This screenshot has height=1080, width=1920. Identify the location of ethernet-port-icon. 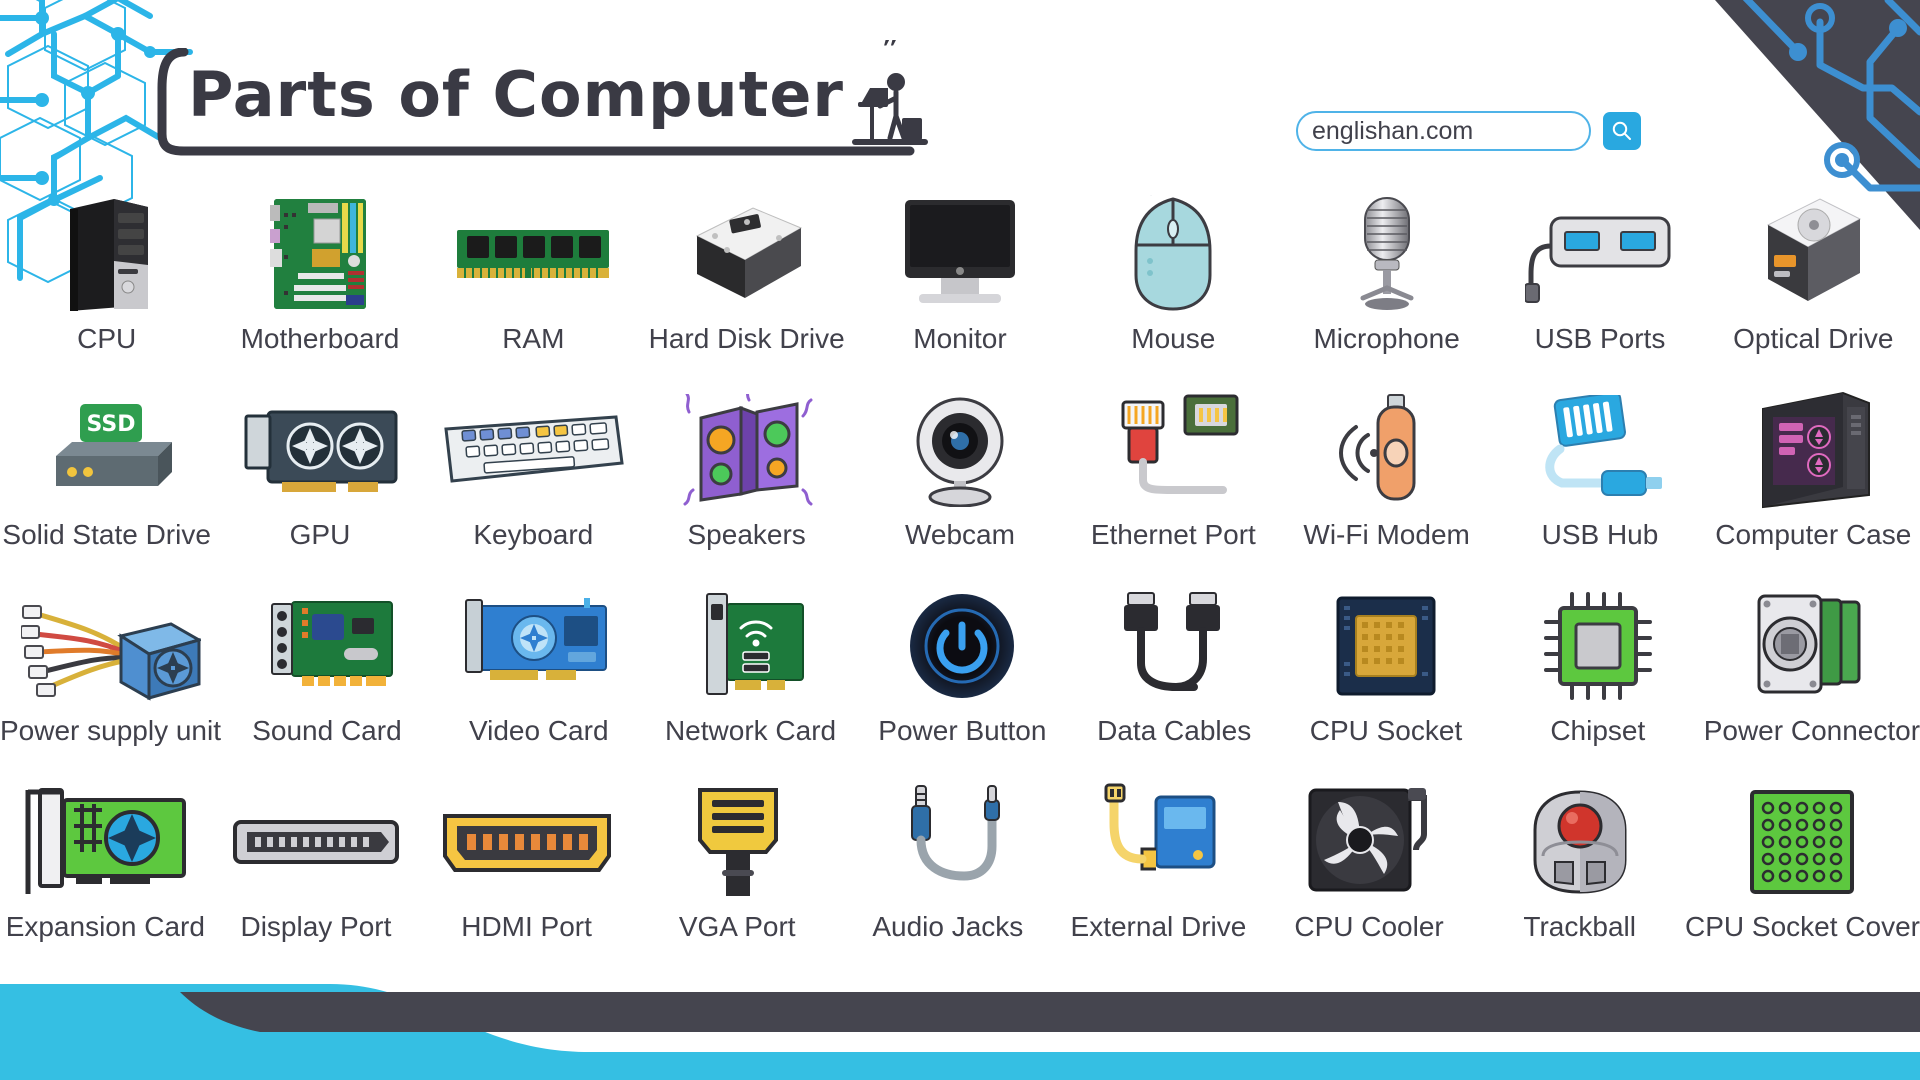
(1180, 444).